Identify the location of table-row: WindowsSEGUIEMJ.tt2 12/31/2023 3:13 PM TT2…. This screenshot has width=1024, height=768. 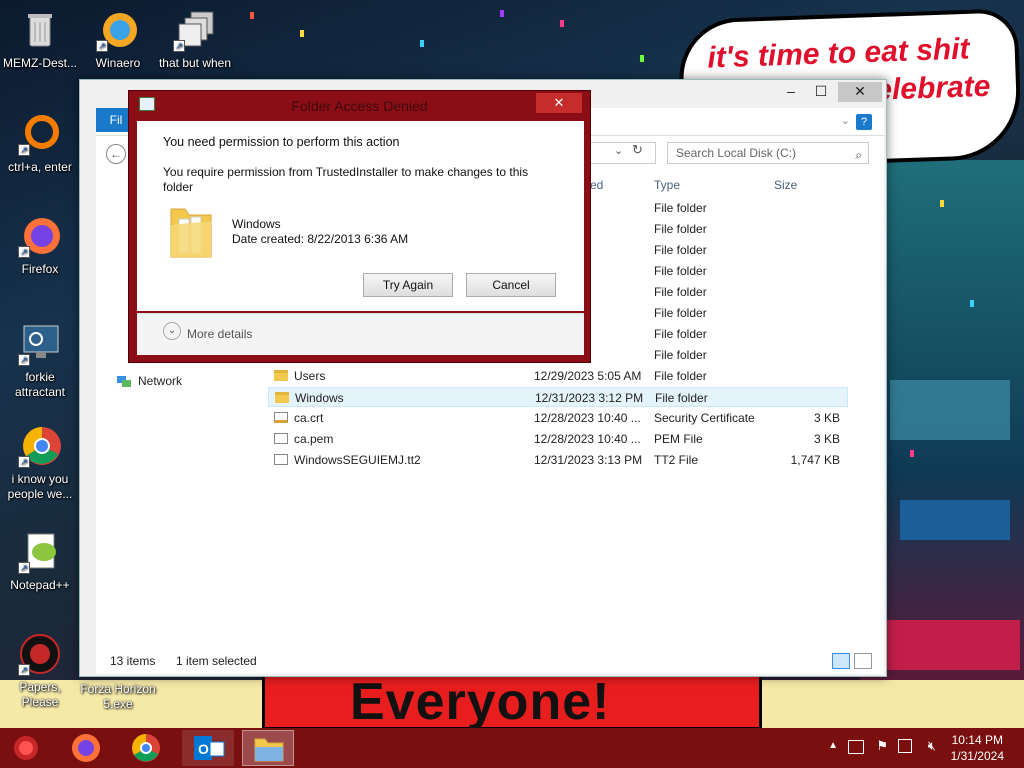
(558, 460).